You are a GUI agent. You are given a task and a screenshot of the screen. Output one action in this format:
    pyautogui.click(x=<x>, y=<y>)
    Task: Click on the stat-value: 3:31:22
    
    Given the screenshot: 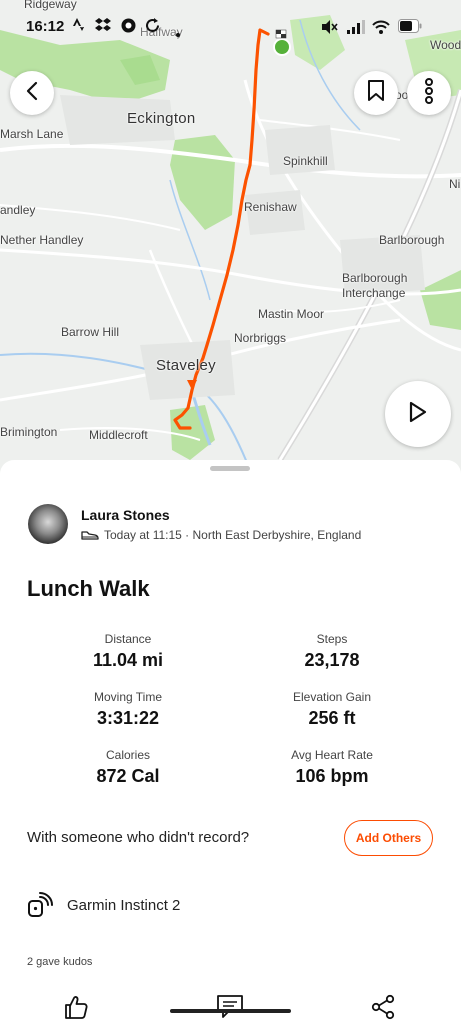 What is the action you would take?
    pyautogui.click(x=128, y=718)
    